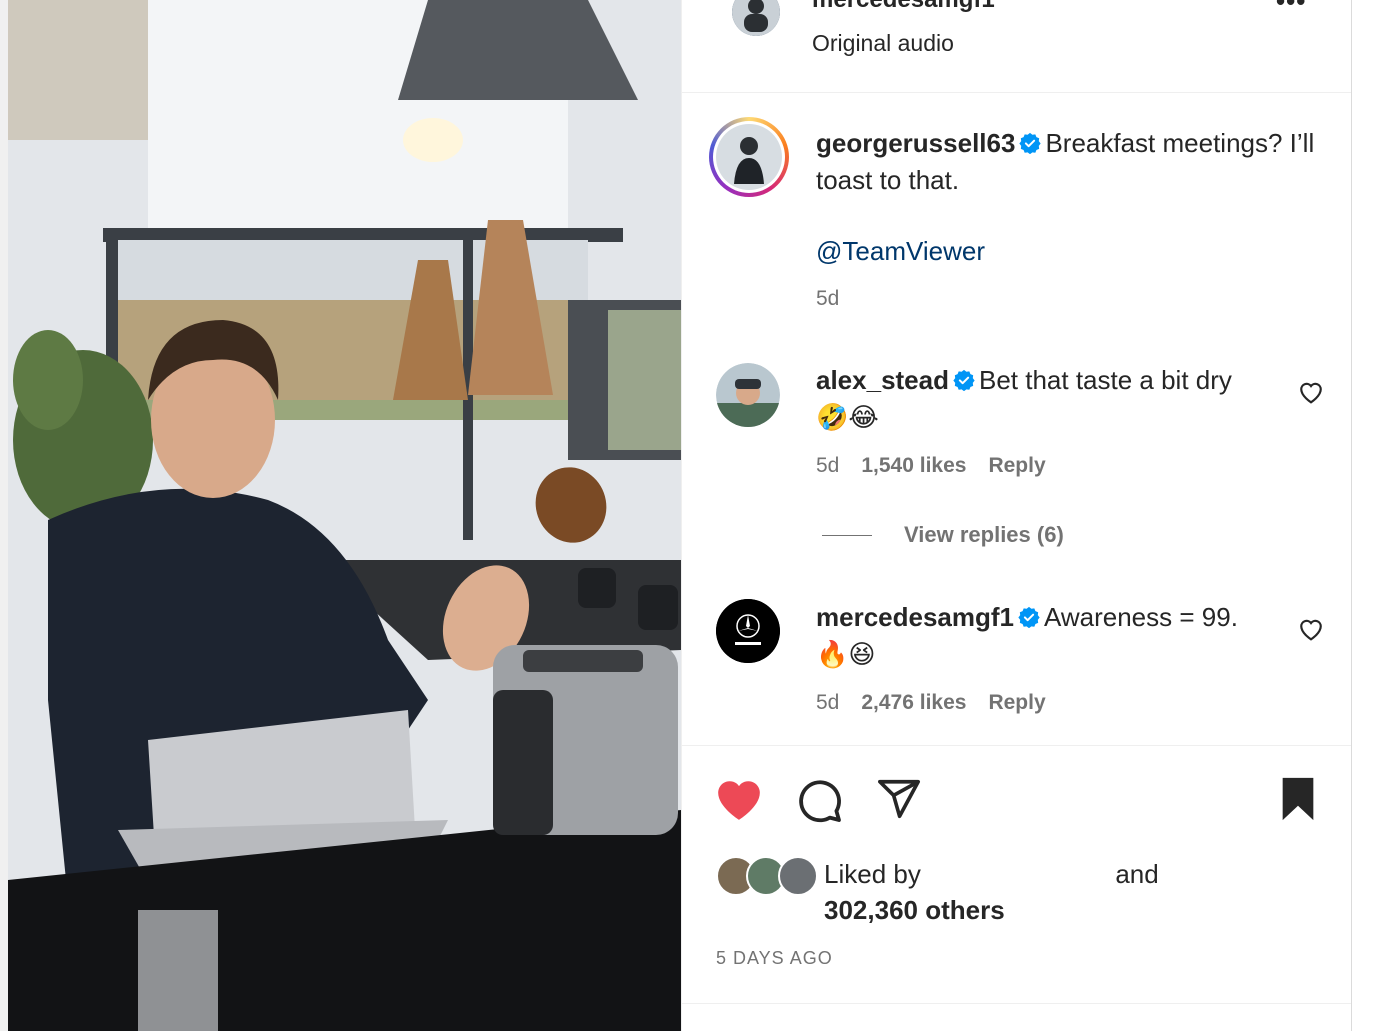  Describe the element at coordinates (1298, 799) in the screenshot. I see `bookmark-filled-icon` at that location.